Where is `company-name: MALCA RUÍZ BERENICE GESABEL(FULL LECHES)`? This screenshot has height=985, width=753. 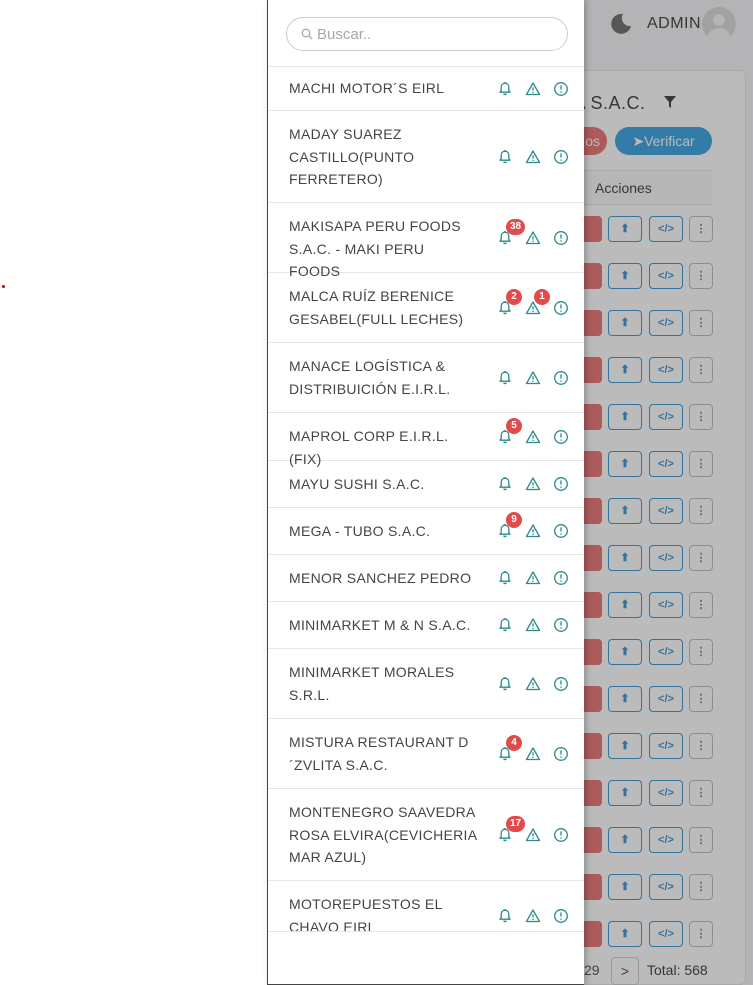 company-name: MALCA RUÍZ BERENICE GESABEL(FULL LECHES) is located at coordinates (376, 307).